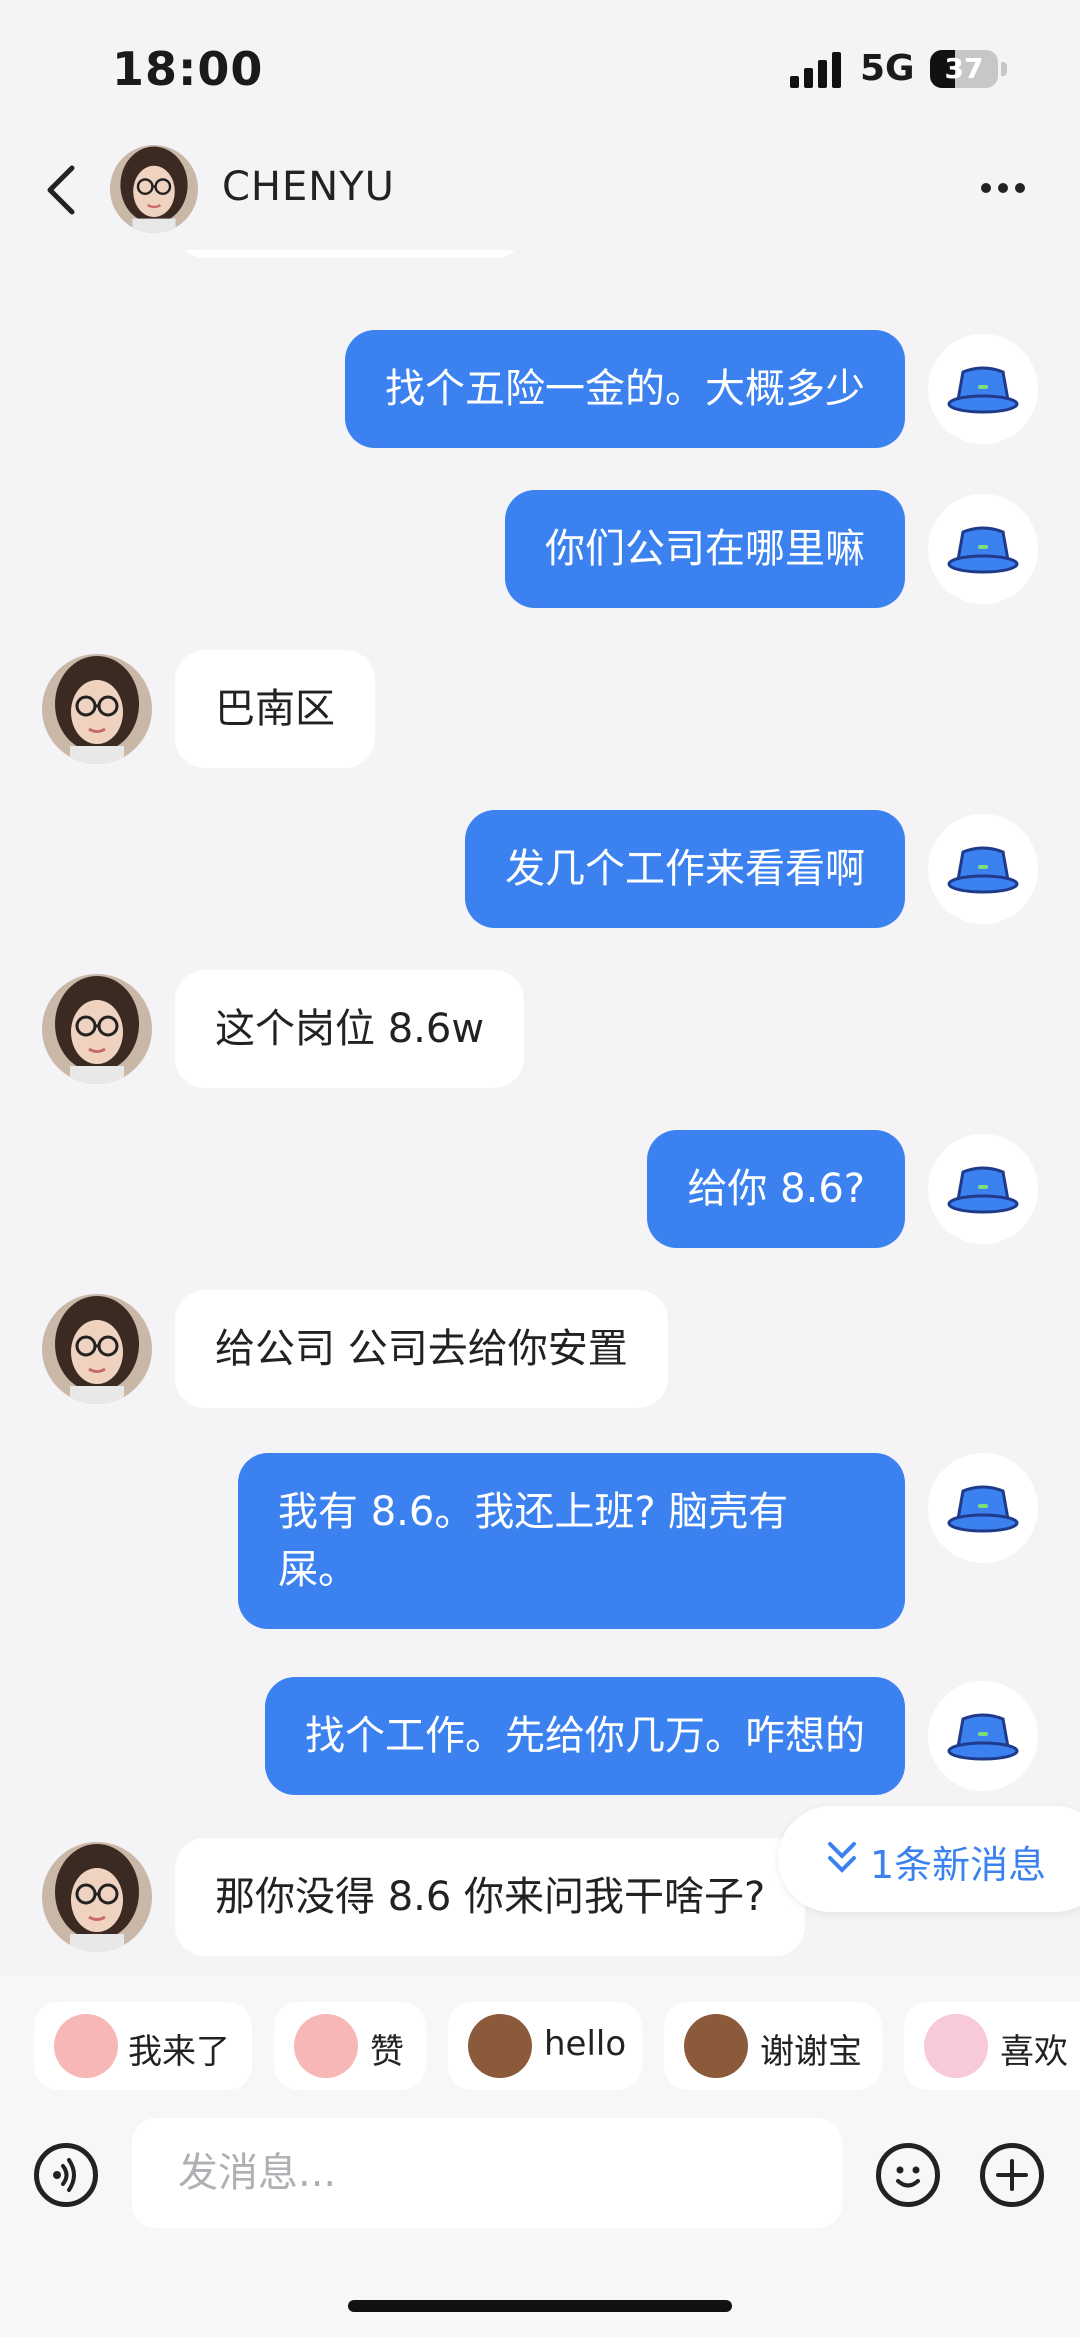  I want to click on sticker-label: hello, so click(585, 2044).